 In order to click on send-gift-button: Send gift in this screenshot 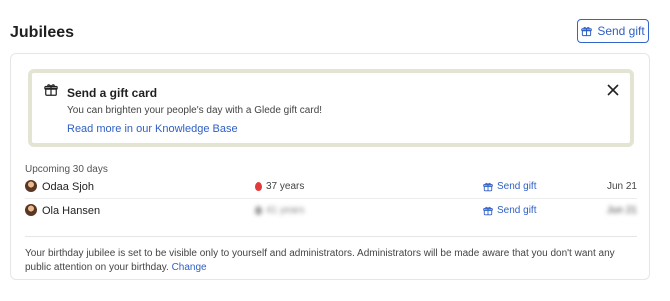, I will do `click(613, 31)`.